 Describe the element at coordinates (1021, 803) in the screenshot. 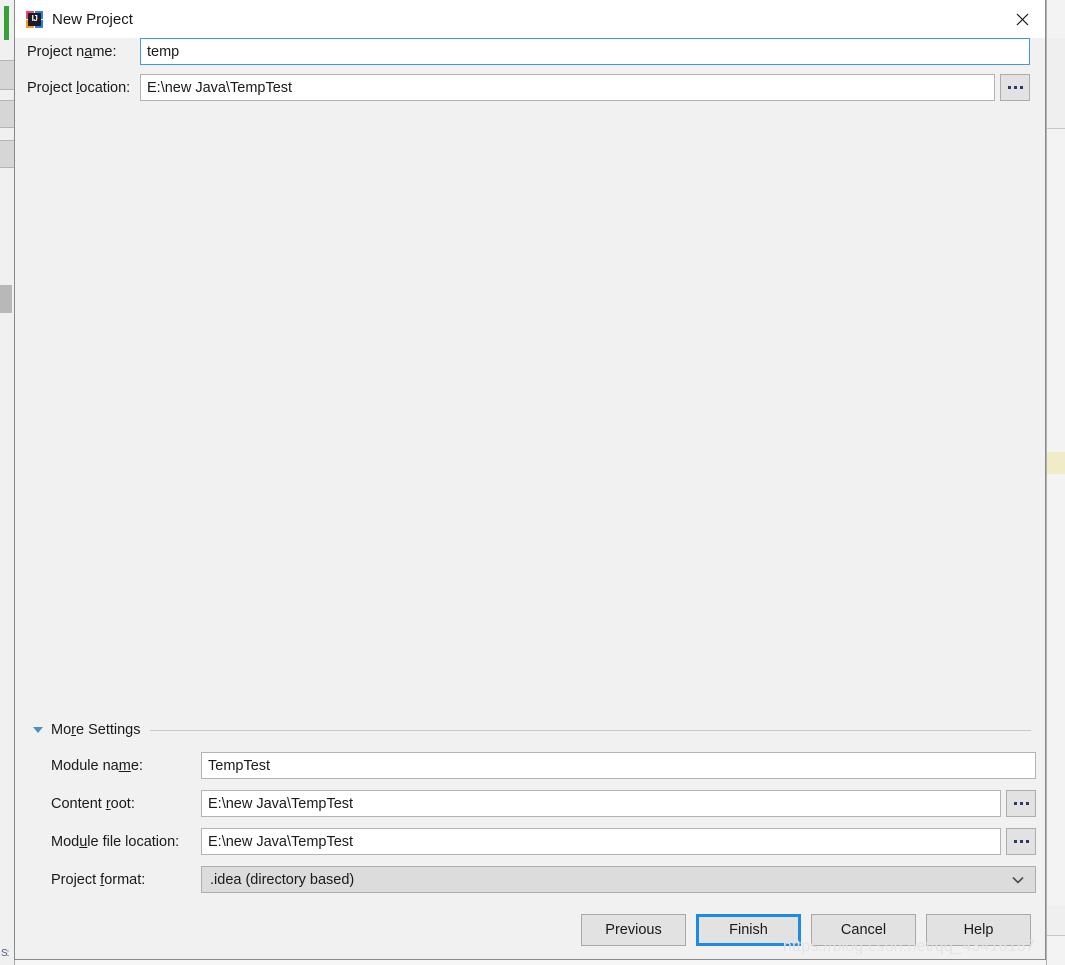

I see `content-root-browse-button` at that location.